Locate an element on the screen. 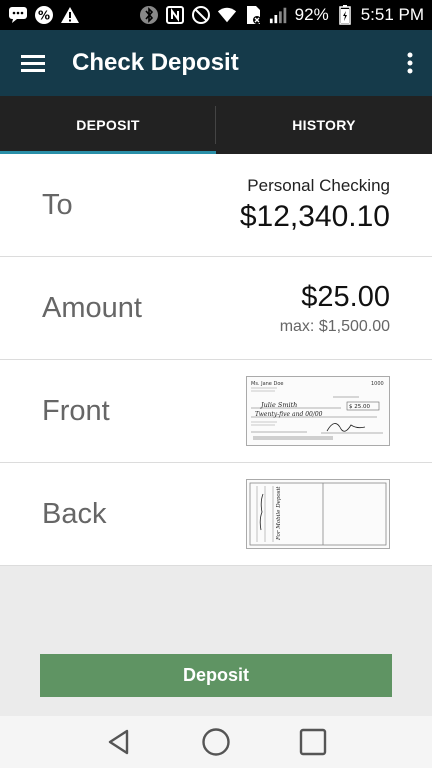 The image size is (432, 768). system-nav-bar is located at coordinates (216, 742).